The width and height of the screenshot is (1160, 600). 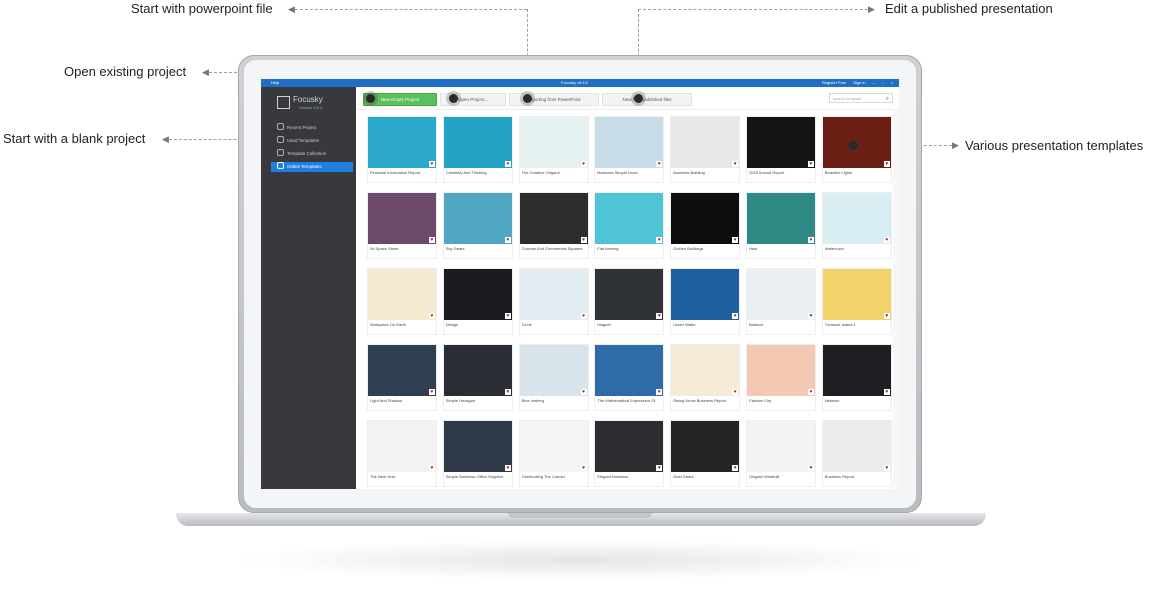 What do you see at coordinates (647, 99) in the screenshot?
I see `new-from-published-button: New from published files` at bounding box center [647, 99].